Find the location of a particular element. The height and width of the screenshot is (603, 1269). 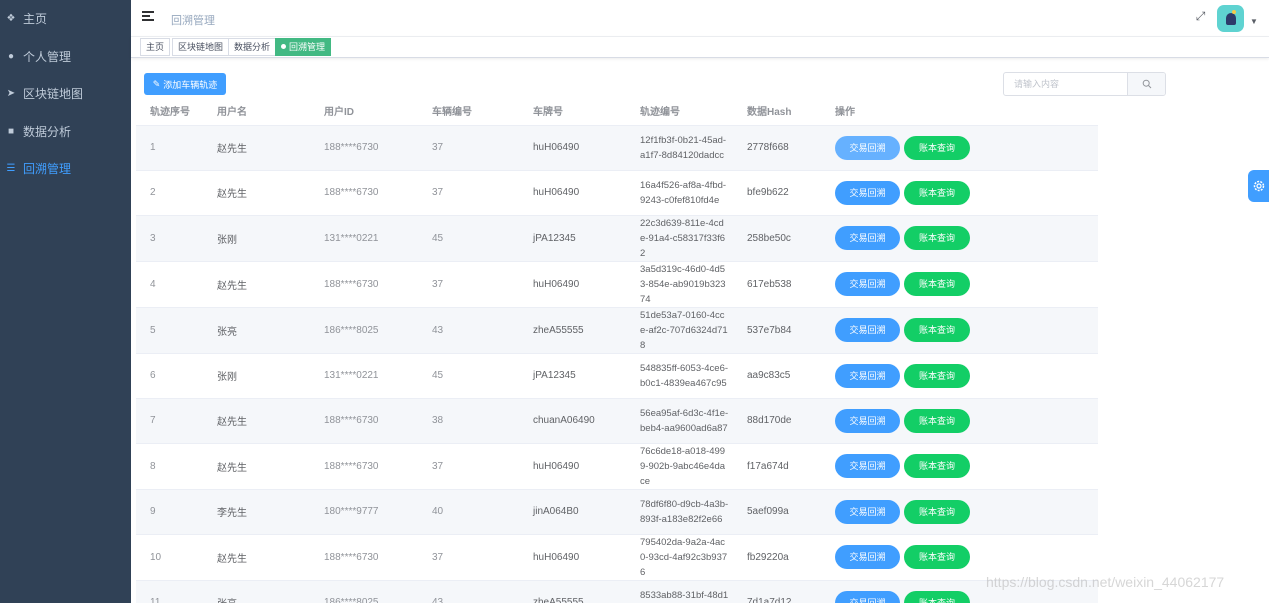

sidebar-item: ● 个人管理 is located at coordinates (65, 57).